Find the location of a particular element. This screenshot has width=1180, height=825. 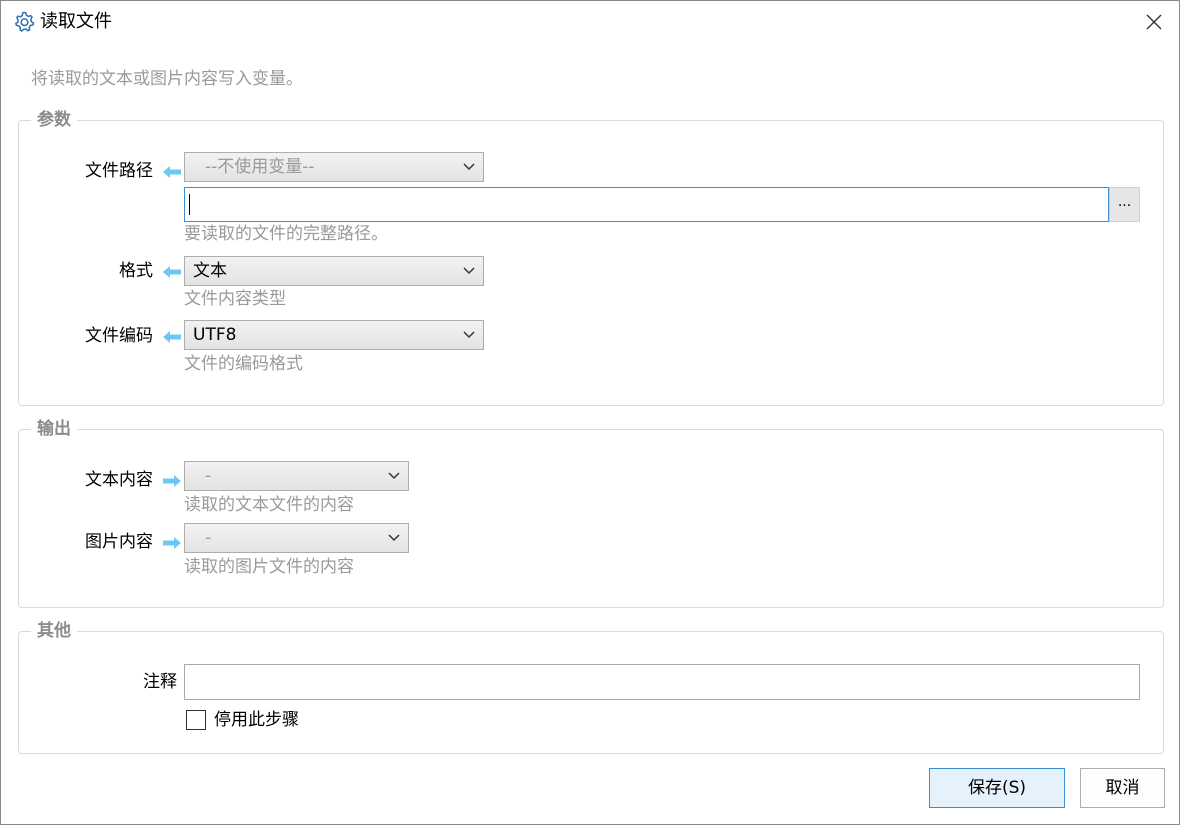

close-icon is located at coordinates (1154, 22).